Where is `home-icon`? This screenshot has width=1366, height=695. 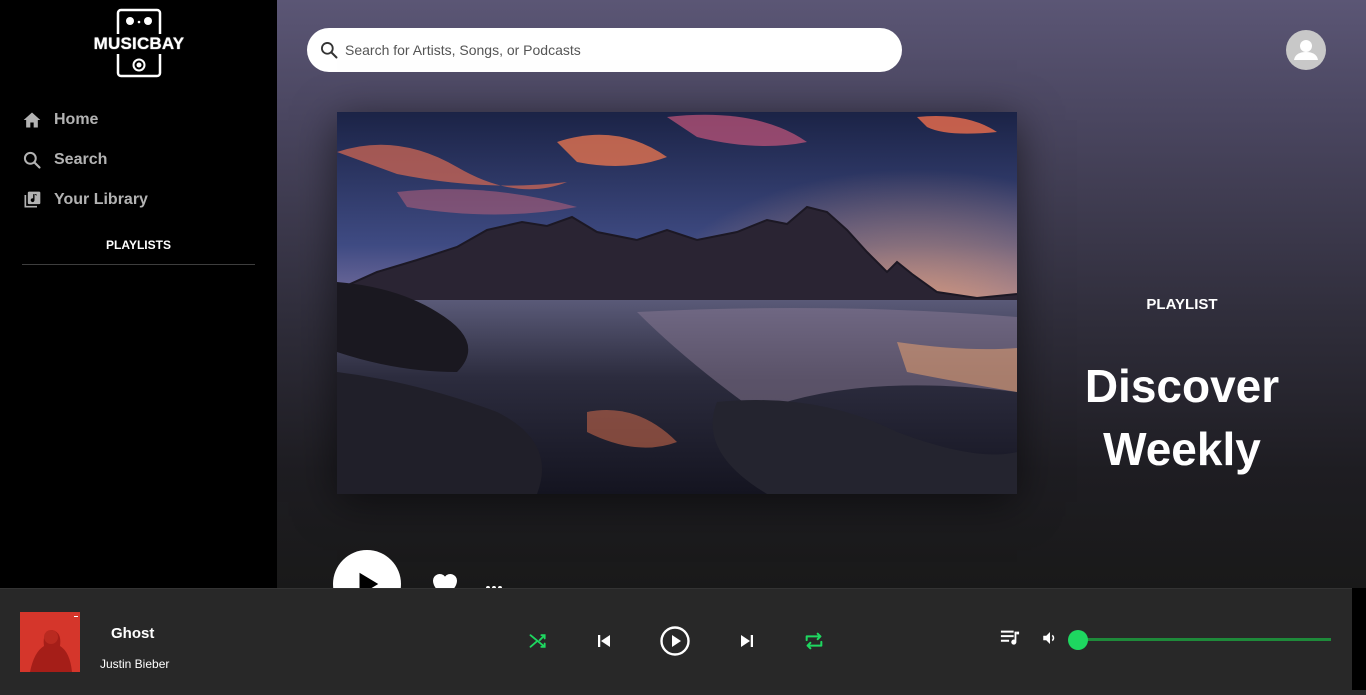 home-icon is located at coordinates (32, 120).